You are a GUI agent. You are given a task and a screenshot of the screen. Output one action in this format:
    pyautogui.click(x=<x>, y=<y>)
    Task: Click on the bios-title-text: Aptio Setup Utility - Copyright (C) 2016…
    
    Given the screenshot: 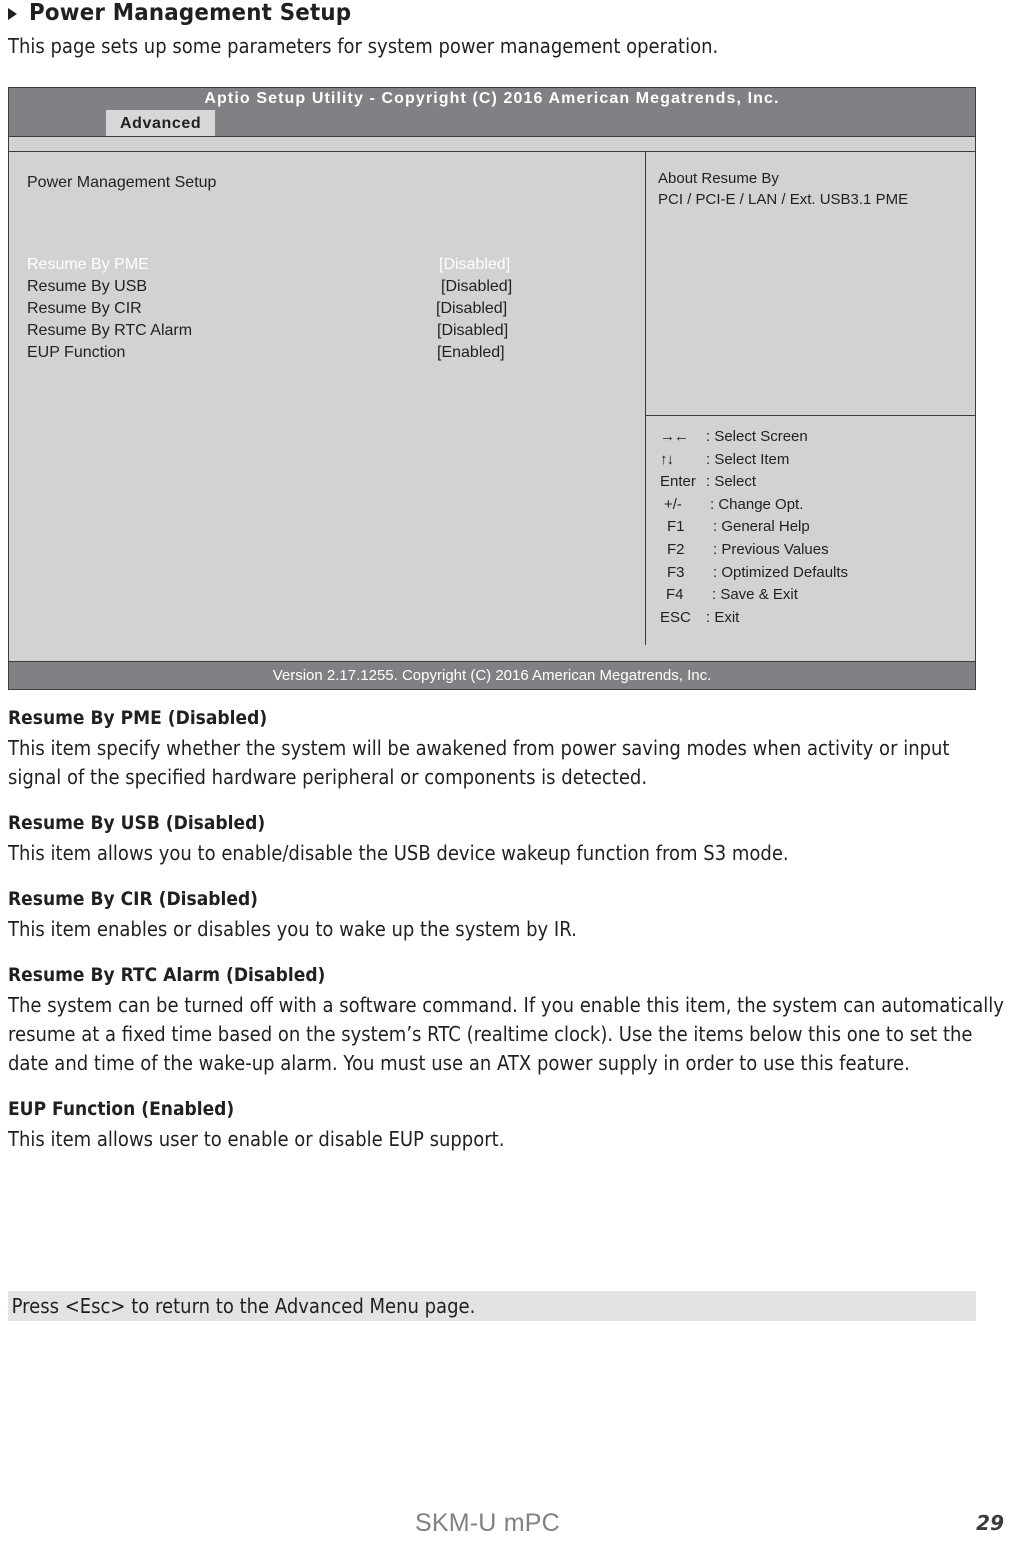 What is the action you would take?
    pyautogui.click(x=492, y=98)
    